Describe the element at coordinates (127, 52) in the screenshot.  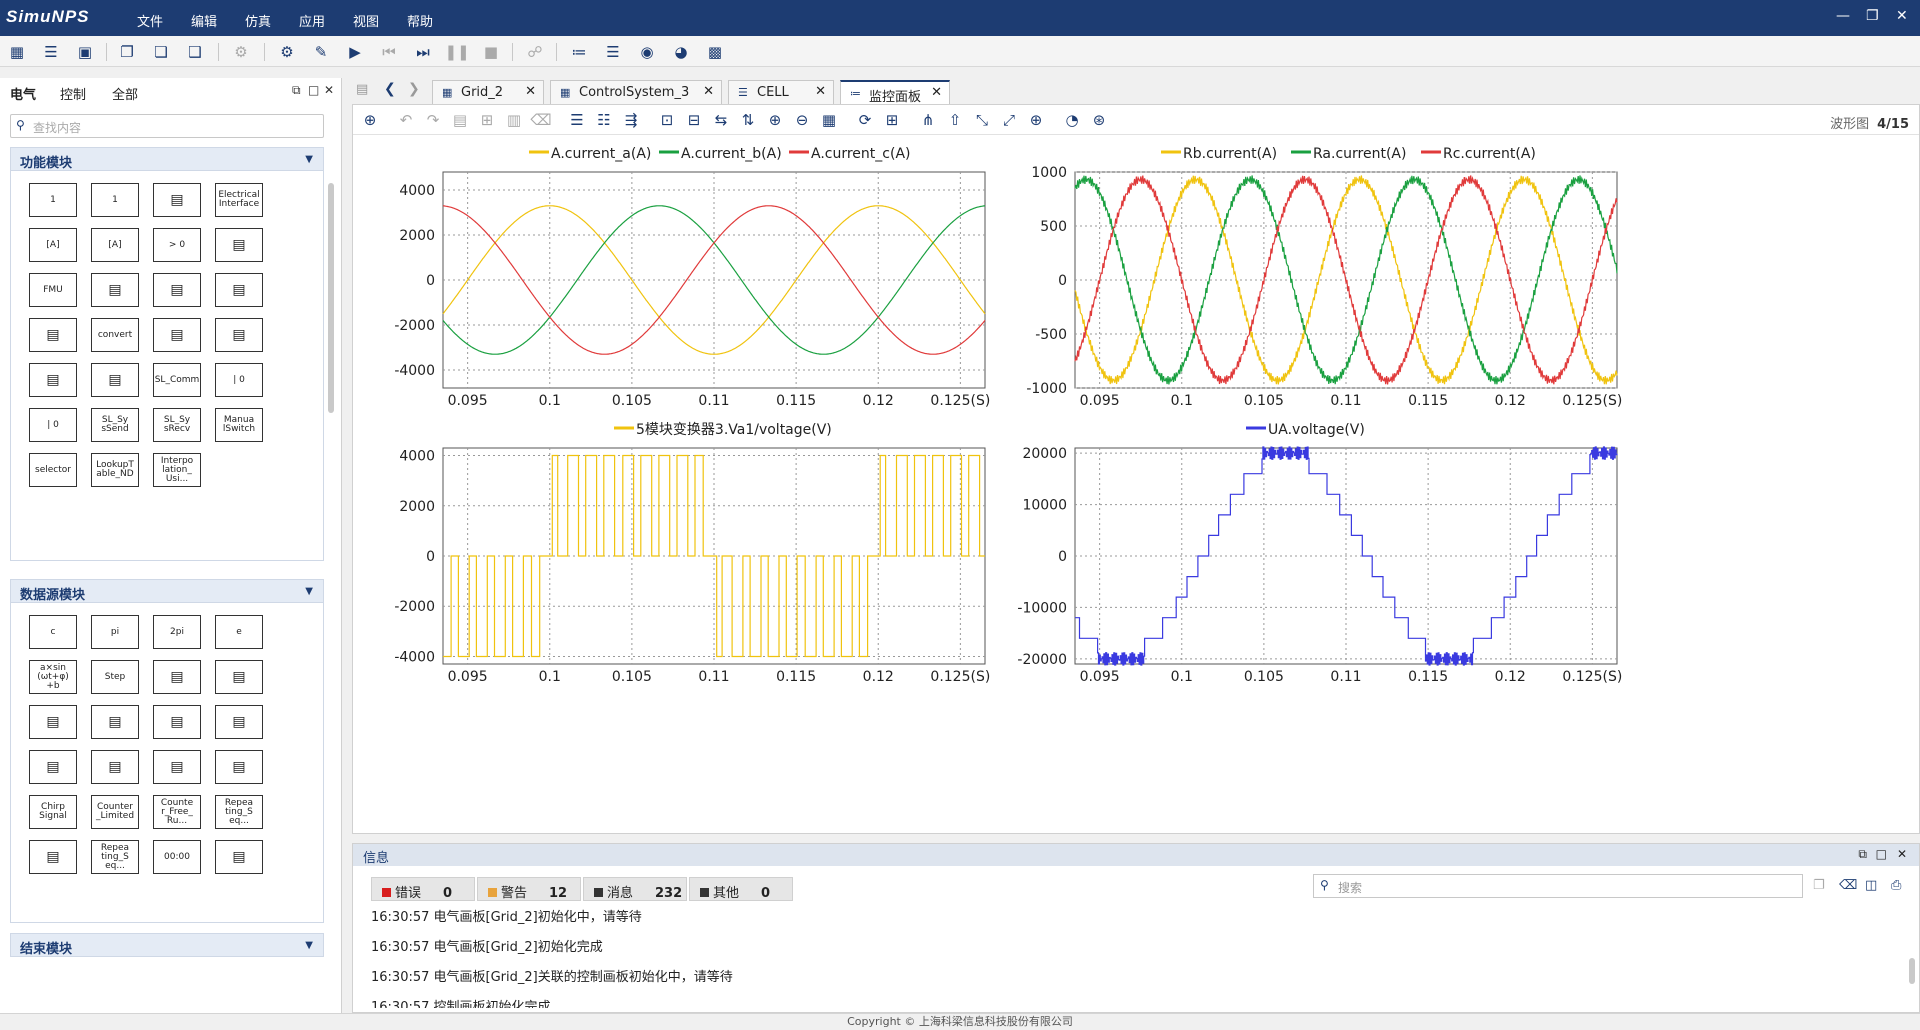
I see `new-file-icon: ❐` at that location.